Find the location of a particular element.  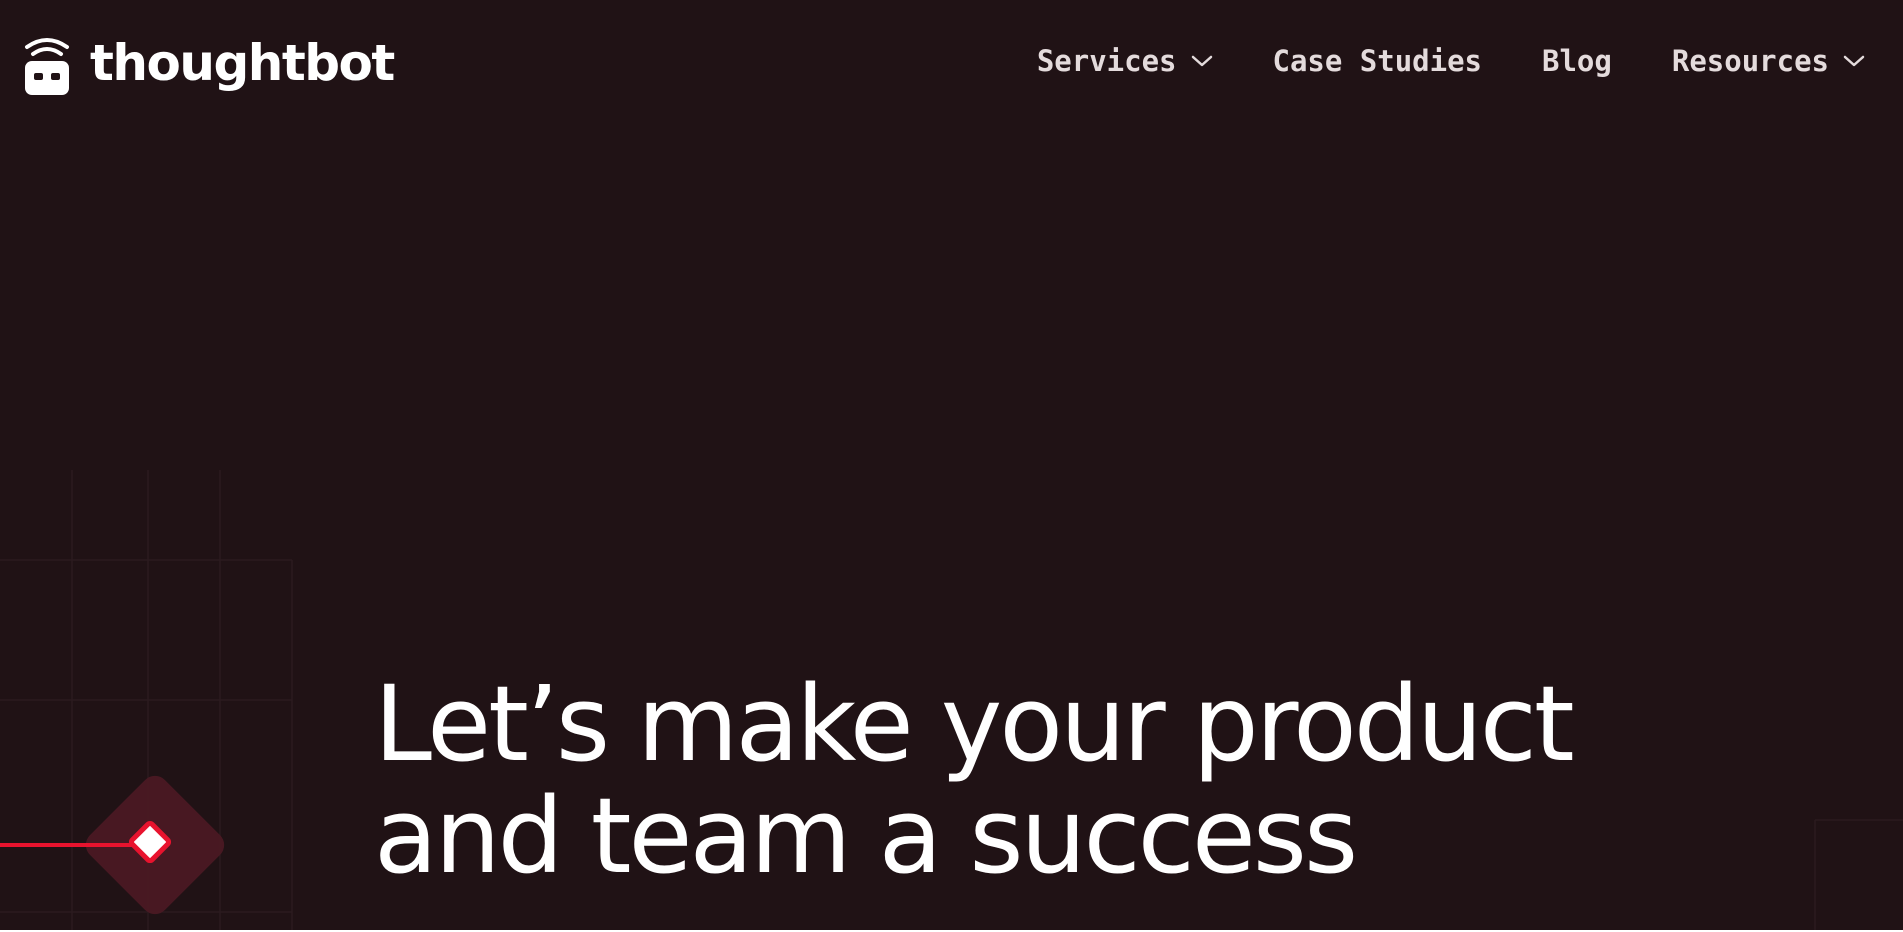

nav-item-label: Case Studies is located at coordinates (1377, 61).